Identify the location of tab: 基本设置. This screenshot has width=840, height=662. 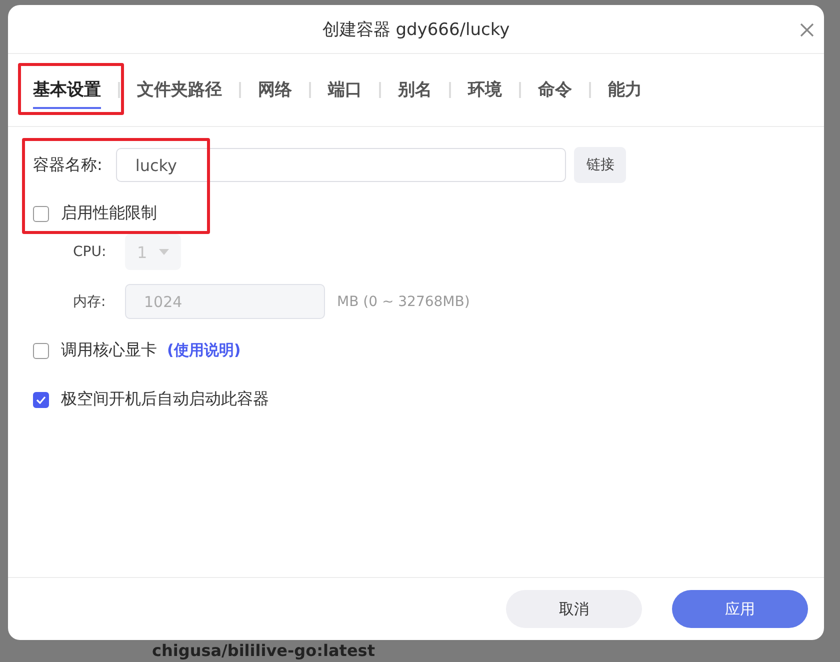
(67, 90).